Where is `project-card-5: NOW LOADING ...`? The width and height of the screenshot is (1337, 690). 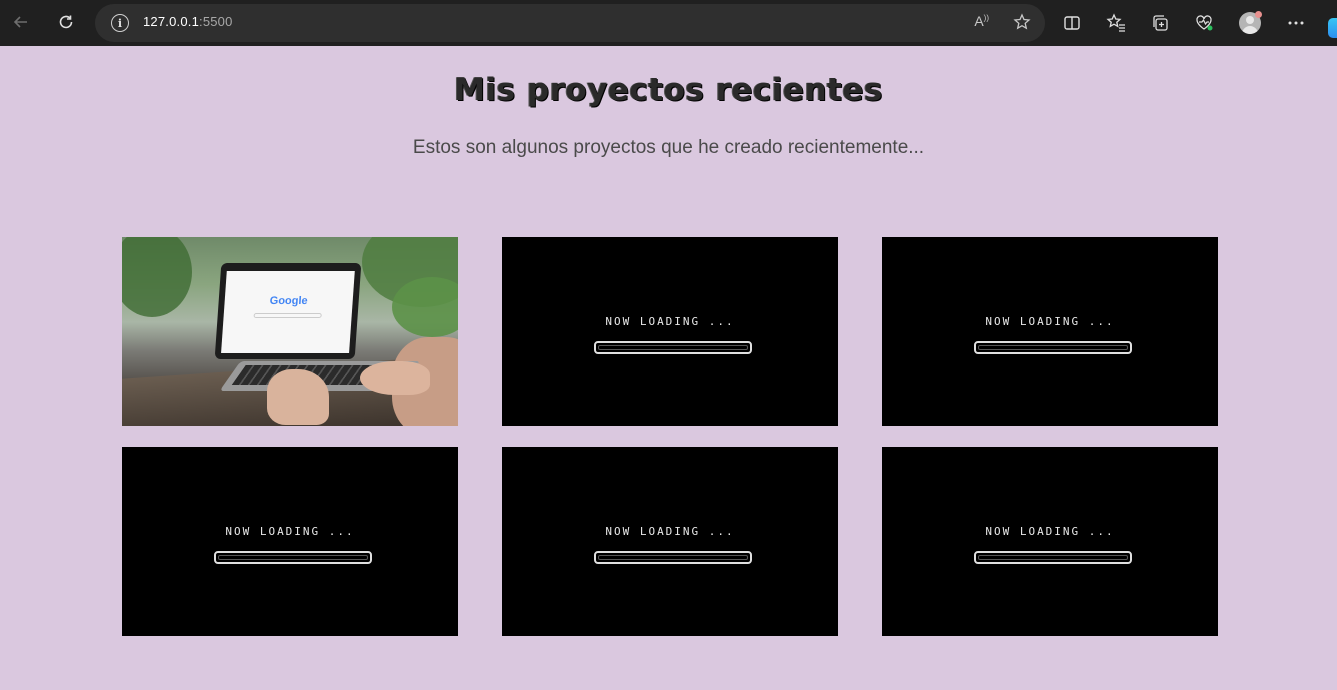
project-card-5: NOW LOADING ... is located at coordinates (670, 541).